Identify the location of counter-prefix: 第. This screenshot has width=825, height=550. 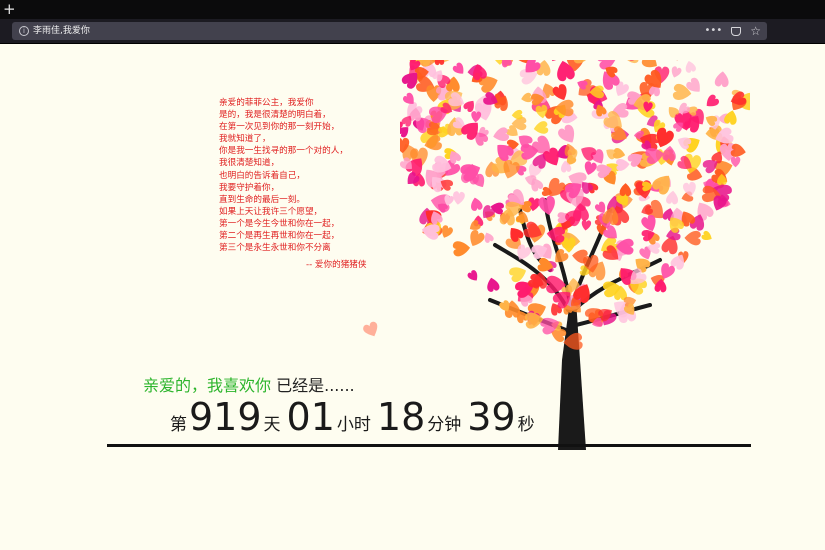
(178, 425).